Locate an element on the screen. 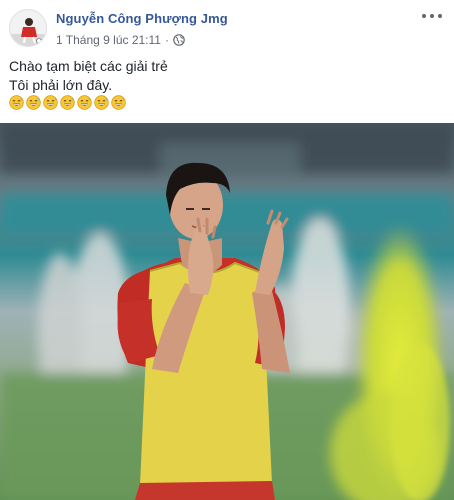 This screenshot has width=454, height=500. post-text-line-1: Chào tạm biệt các giải trẻ is located at coordinates (88, 66).